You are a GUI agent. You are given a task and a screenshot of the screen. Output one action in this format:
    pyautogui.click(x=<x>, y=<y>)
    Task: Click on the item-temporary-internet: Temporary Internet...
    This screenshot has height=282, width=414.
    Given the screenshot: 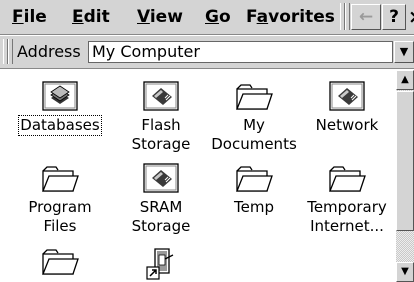 What is the action you would take?
    pyautogui.click(x=347, y=199)
    